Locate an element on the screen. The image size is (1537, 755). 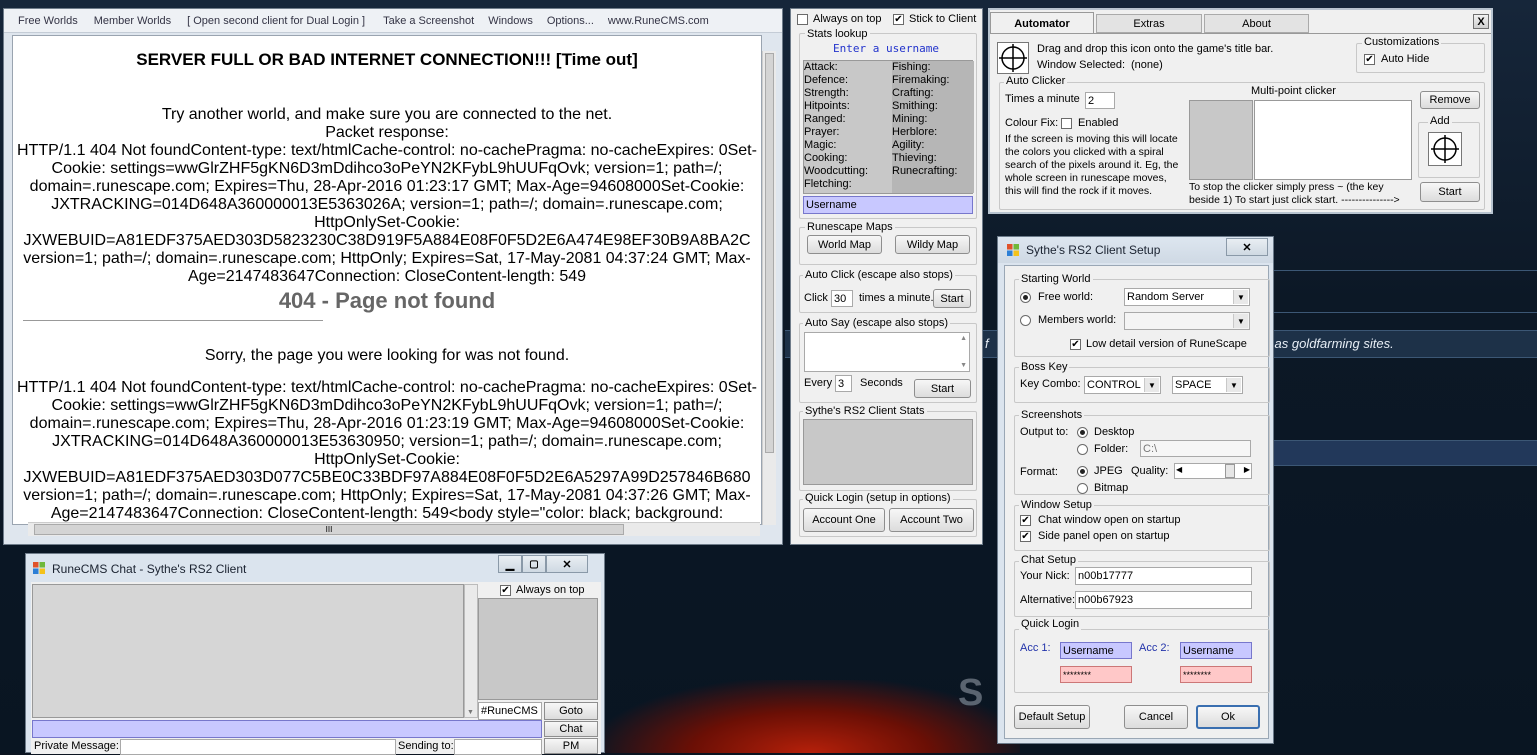
minimize-button: ▁ is located at coordinates (510, 564).